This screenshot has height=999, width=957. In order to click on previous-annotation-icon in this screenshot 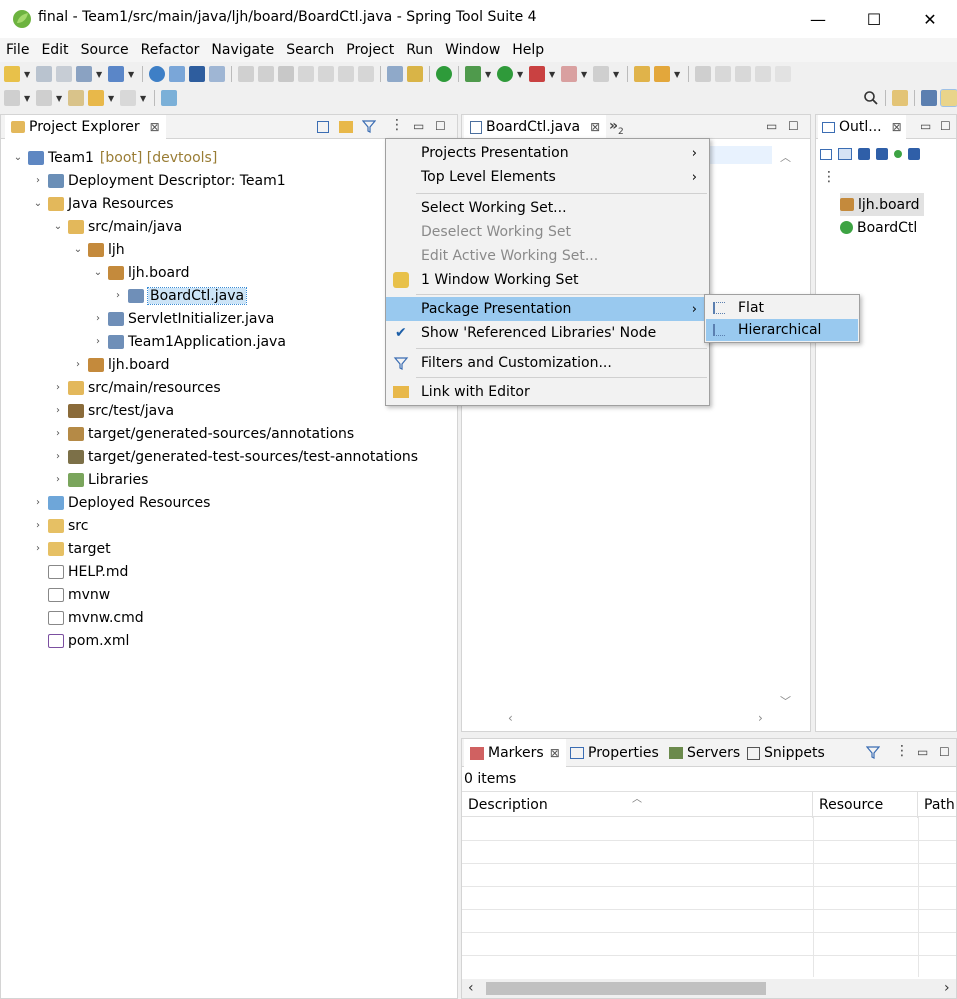, I will do `click(44, 98)`.